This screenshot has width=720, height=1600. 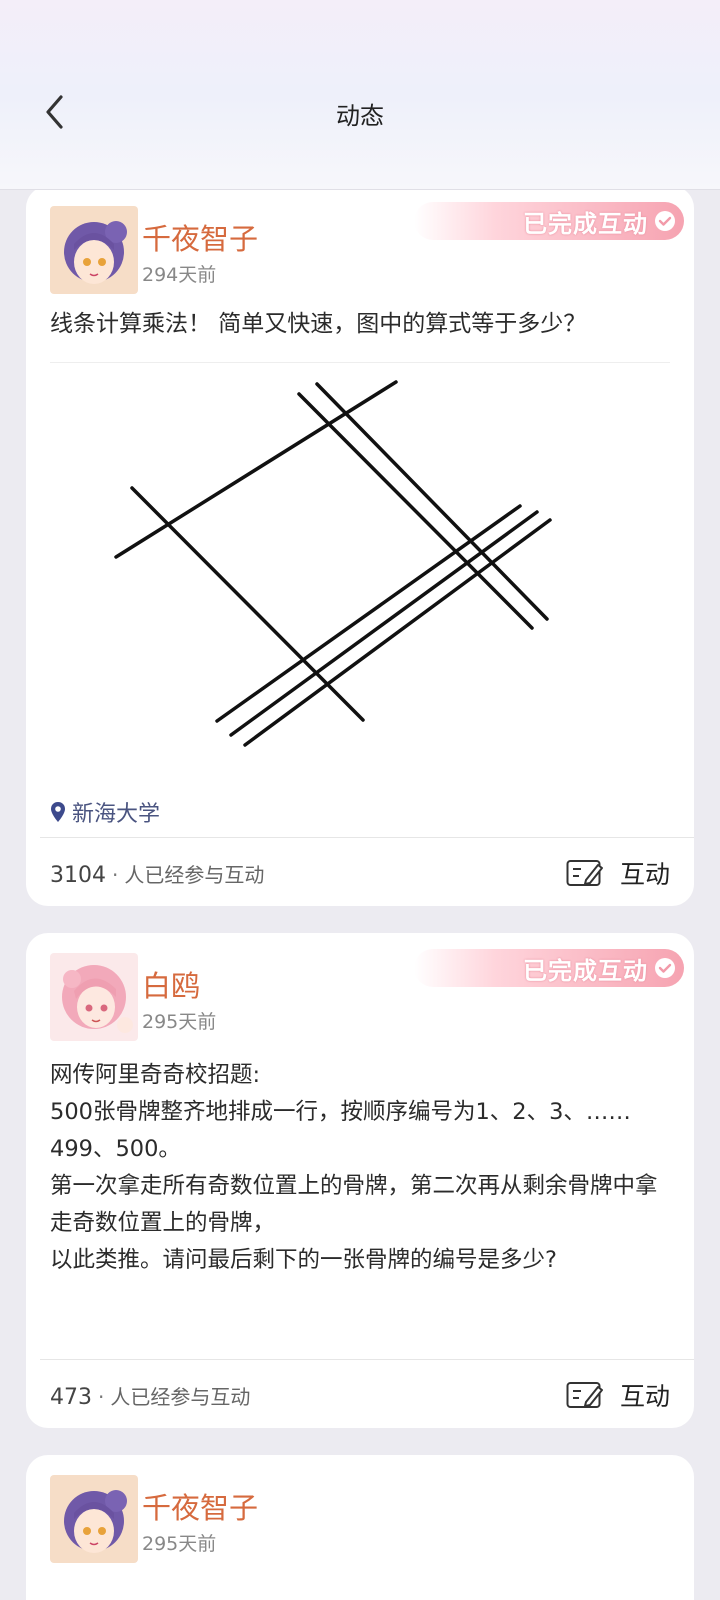 What do you see at coordinates (360, 1395) in the screenshot?
I see `post-footer: 473 · 人已经参与互动 互动` at bounding box center [360, 1395].